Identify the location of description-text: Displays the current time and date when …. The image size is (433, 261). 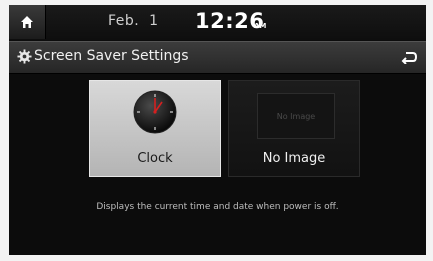
(217, 207).